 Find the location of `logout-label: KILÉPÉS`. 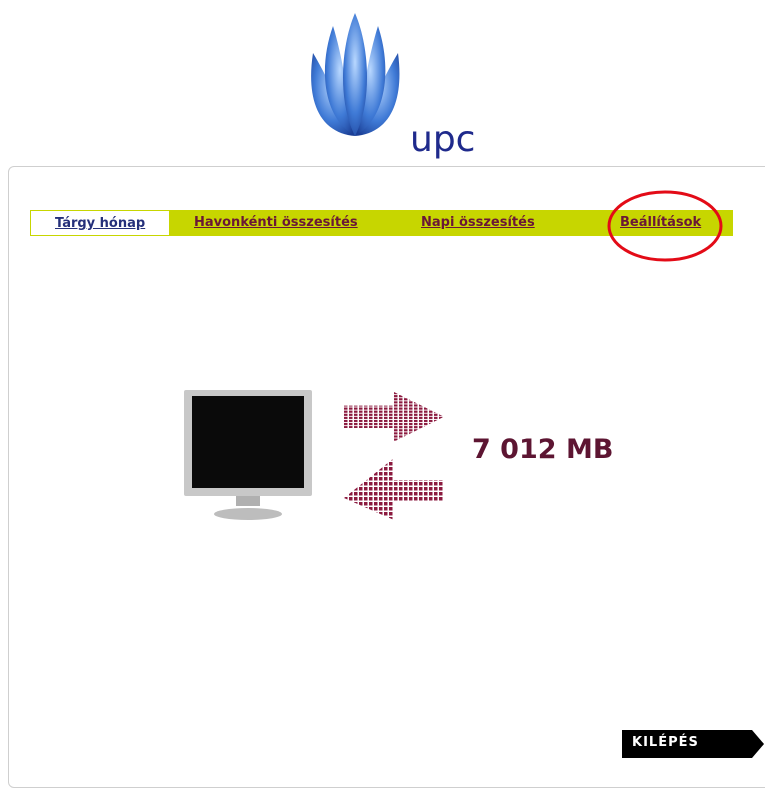

logout-label: KILÉPÉS is located at coordinates (665, 742).